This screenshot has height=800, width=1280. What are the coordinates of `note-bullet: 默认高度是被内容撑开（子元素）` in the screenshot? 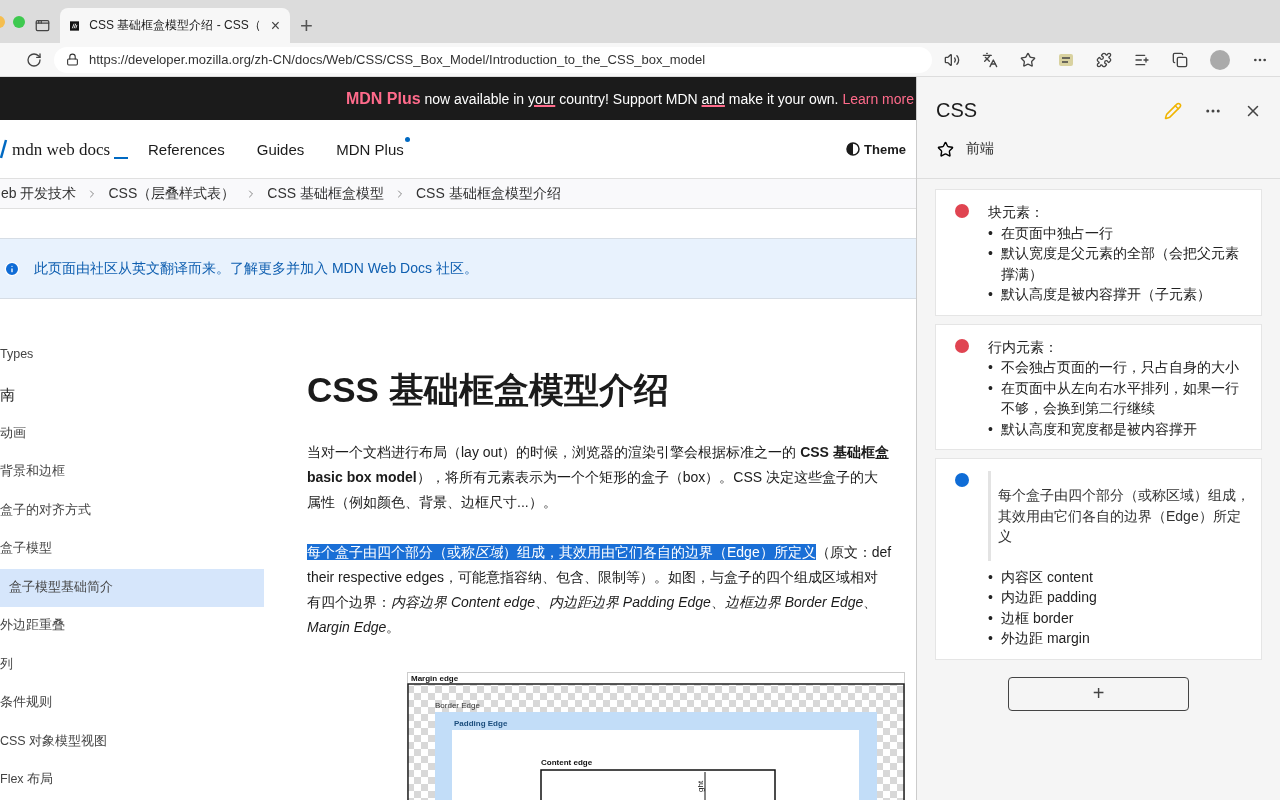 It's located at (1106, 294).